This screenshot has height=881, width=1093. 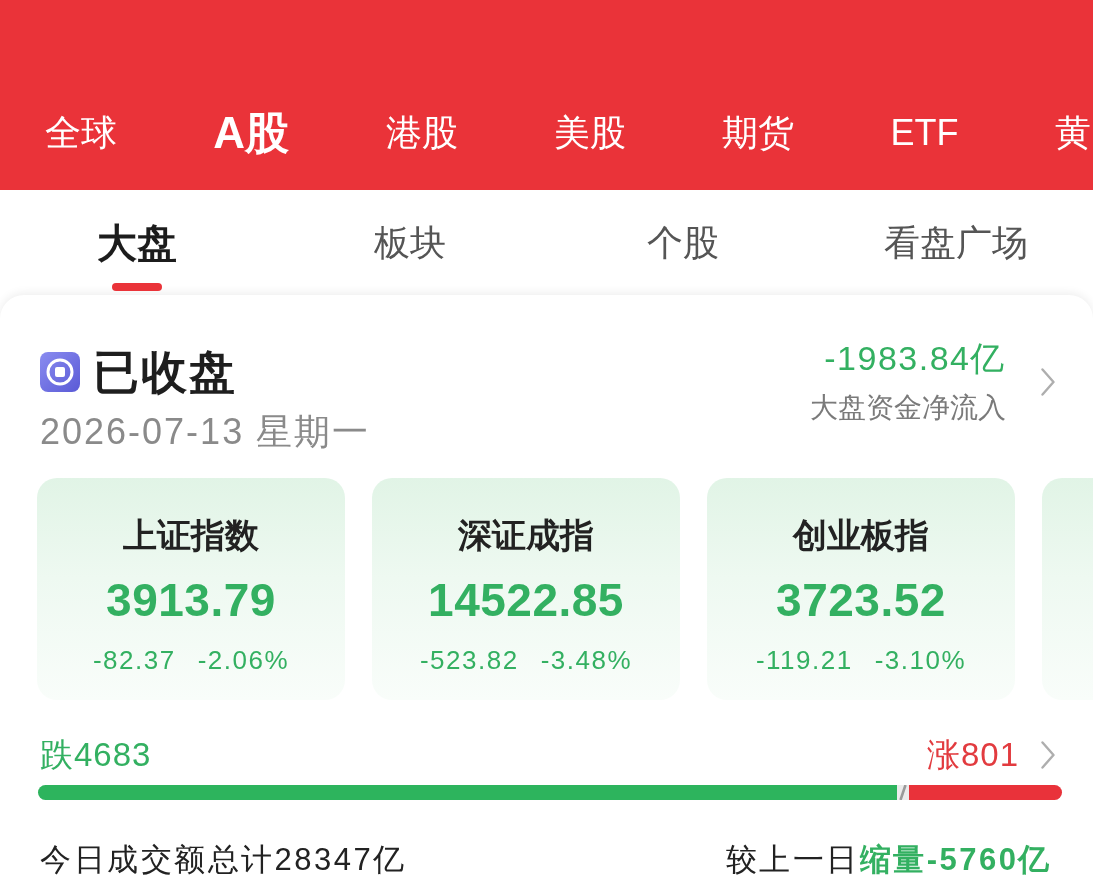 I want to click on falling-count: 跌4683, so click(x=96, y=755).